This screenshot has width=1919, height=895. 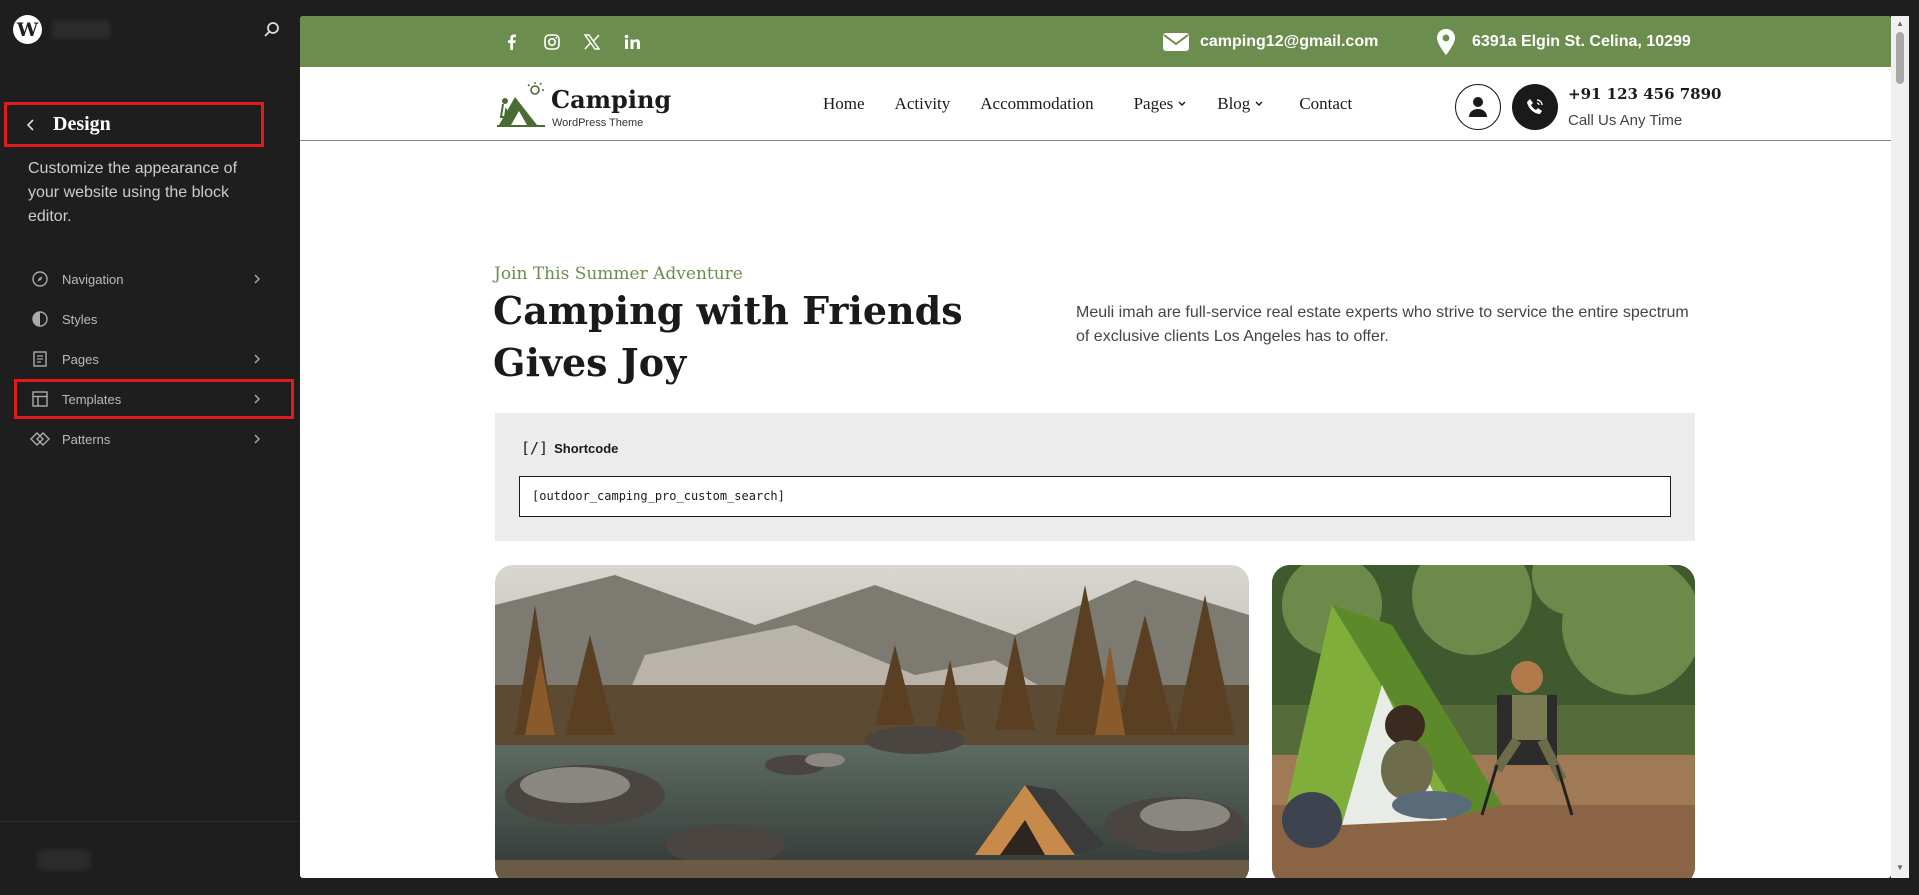 I want to click on chevron-left-icon, so click(x=31, y=124).